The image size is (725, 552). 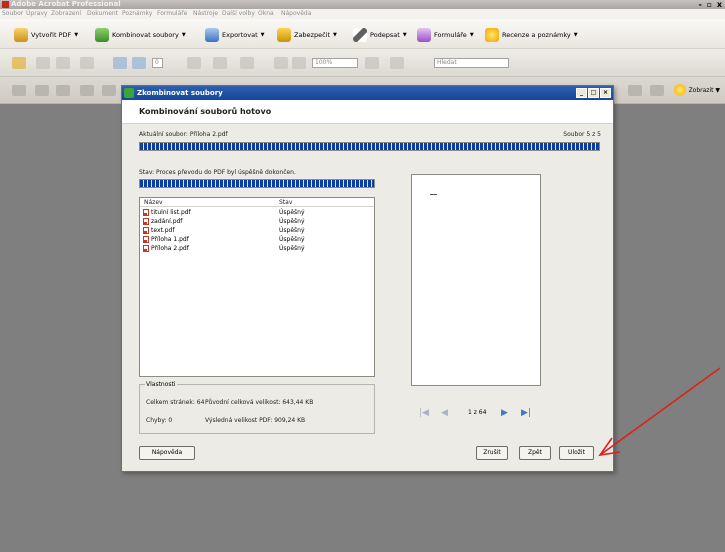 I want to click on export-label: Exportovat, so click(x=240, y=35).